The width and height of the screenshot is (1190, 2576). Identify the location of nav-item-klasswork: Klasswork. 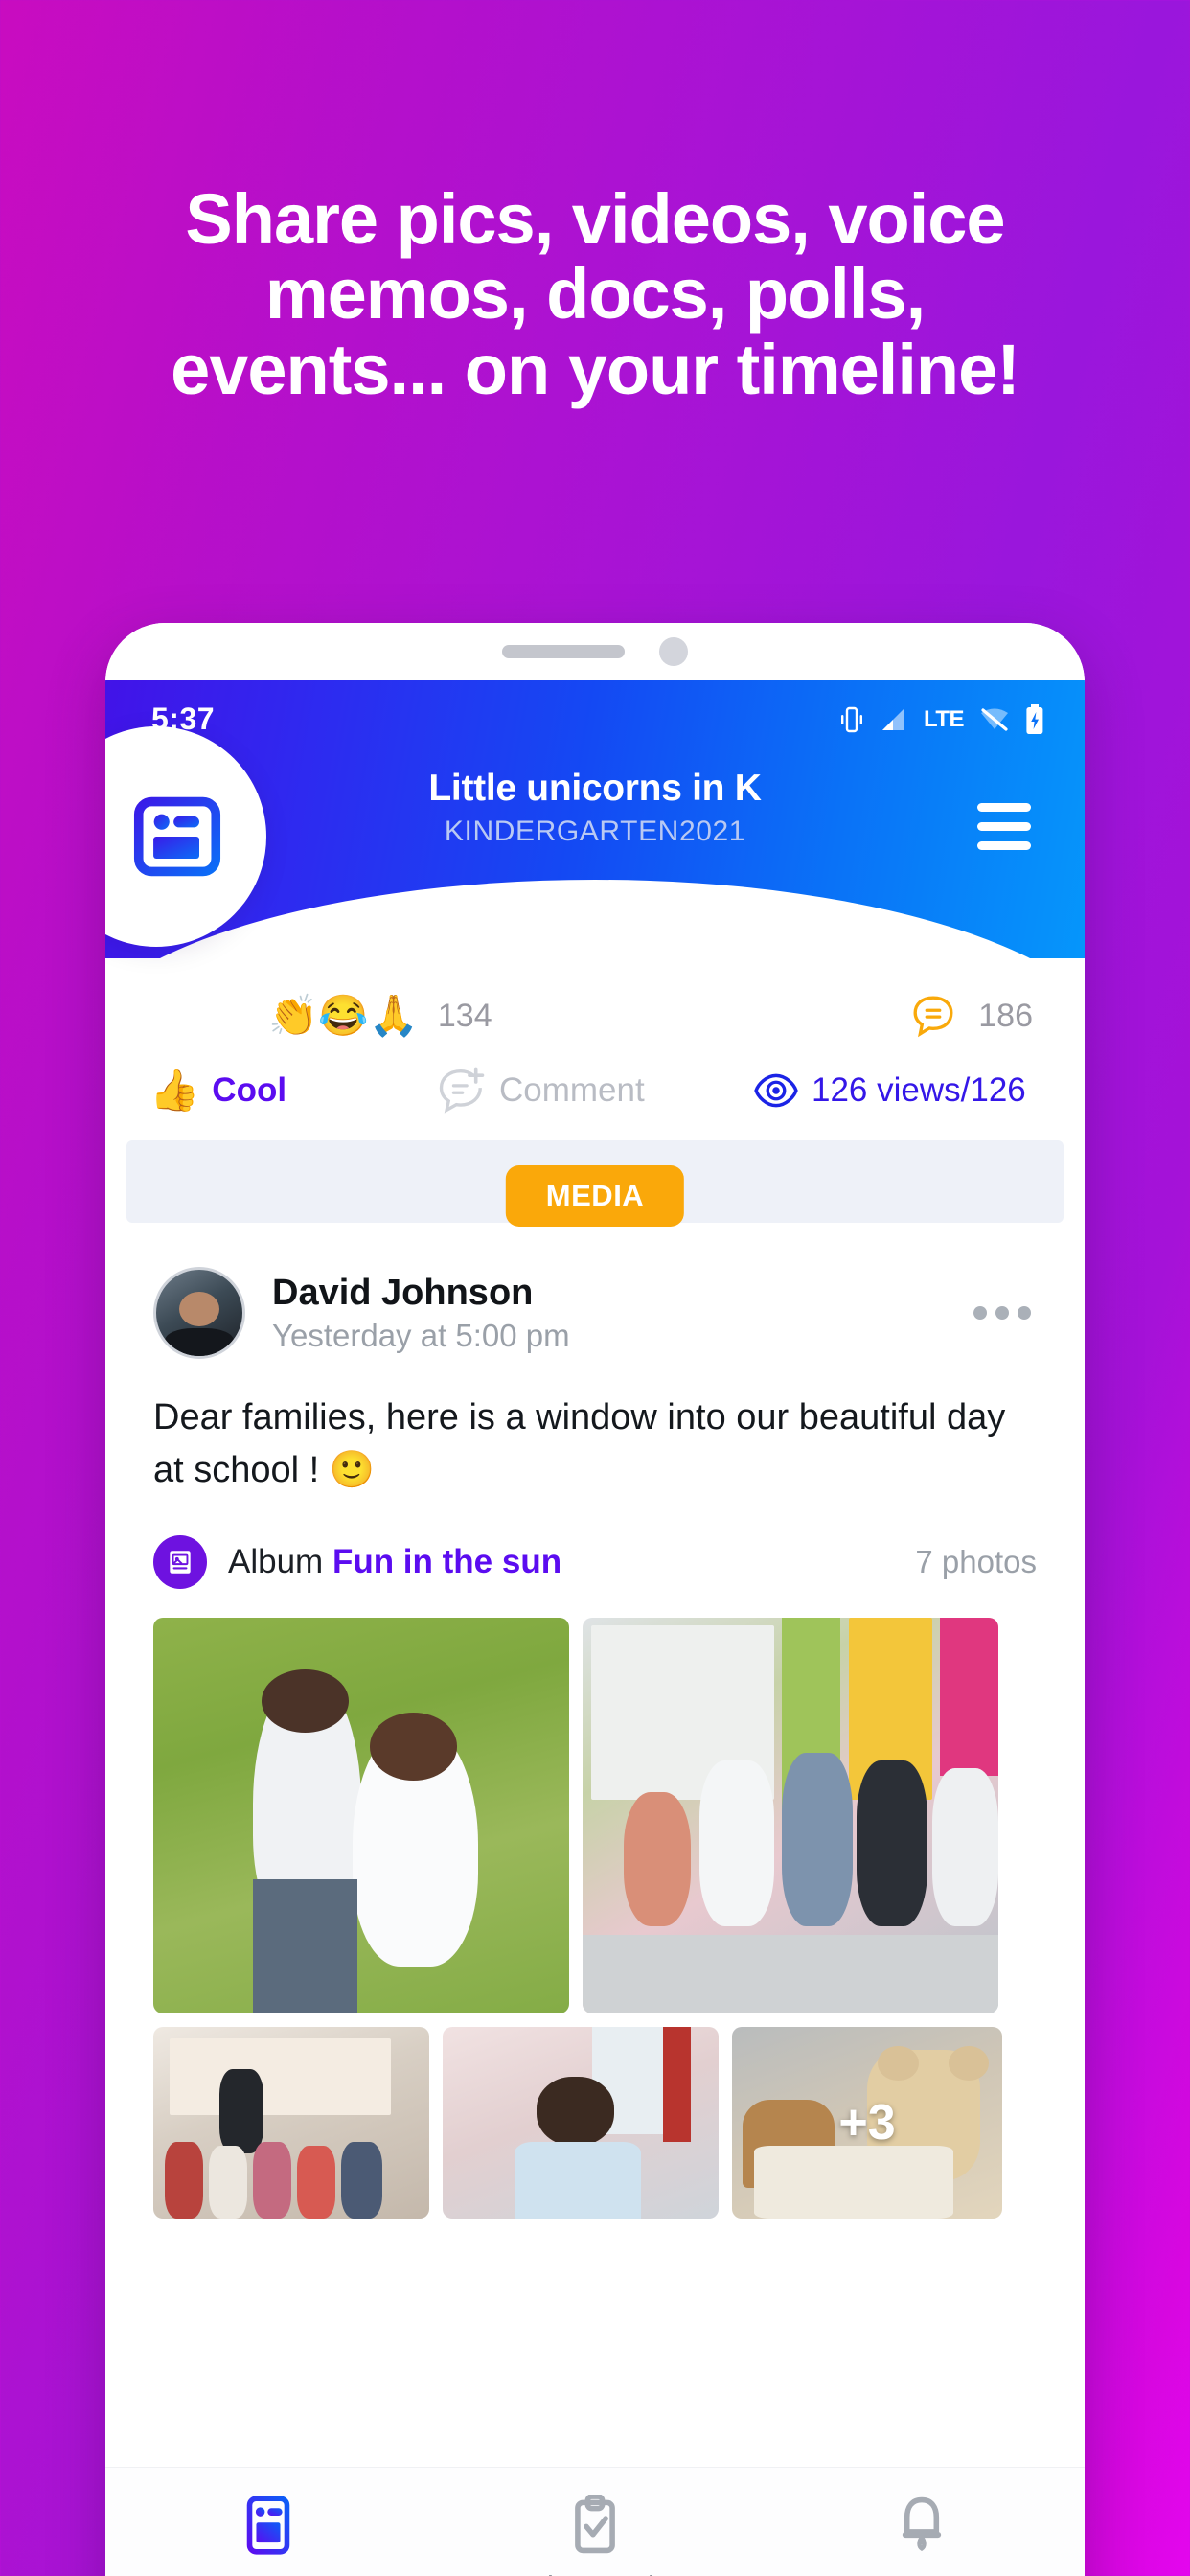
(595, 2535).